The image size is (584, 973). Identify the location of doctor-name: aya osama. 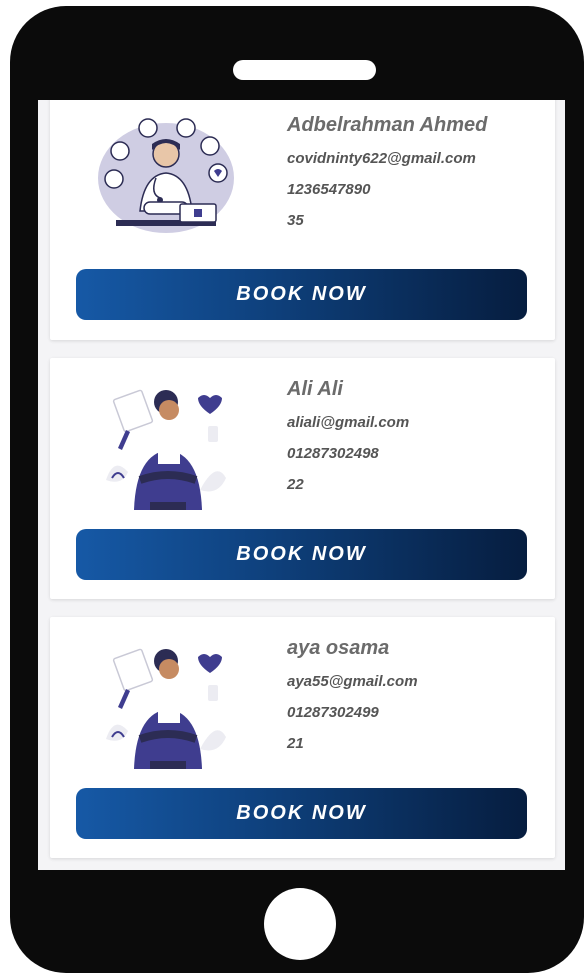
(338, 648).